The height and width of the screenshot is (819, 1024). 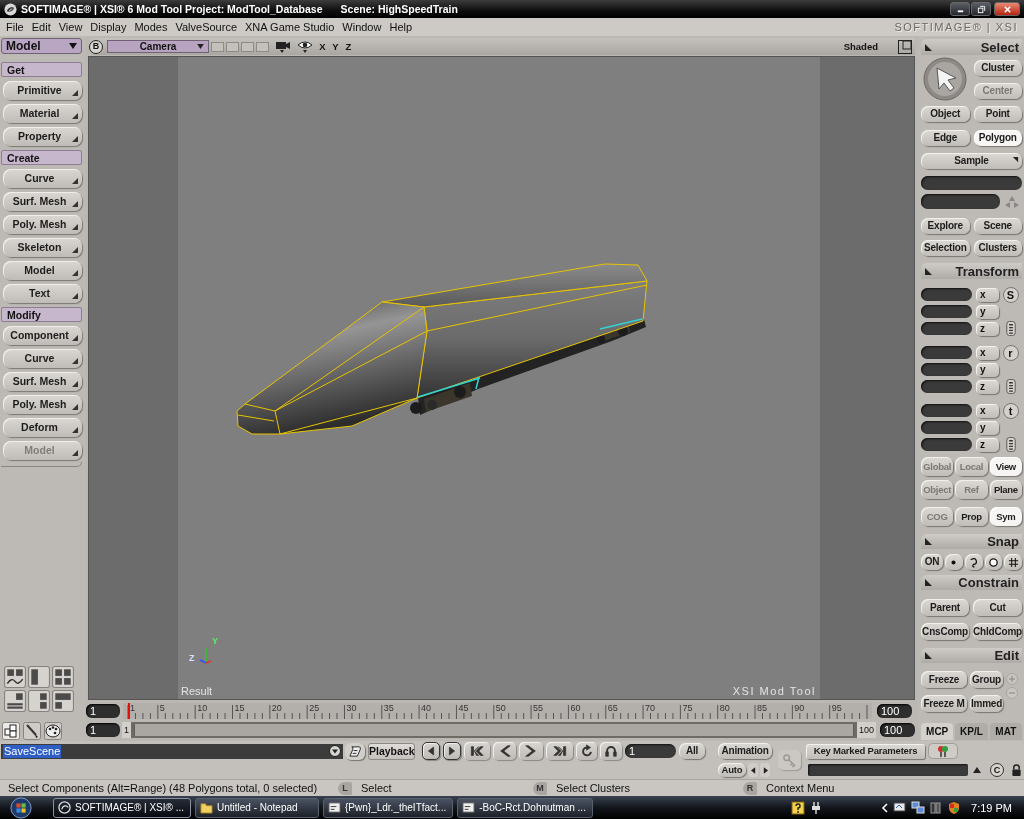 I want to click on constrain-button: ChldComp, so click(x=997, y=631).